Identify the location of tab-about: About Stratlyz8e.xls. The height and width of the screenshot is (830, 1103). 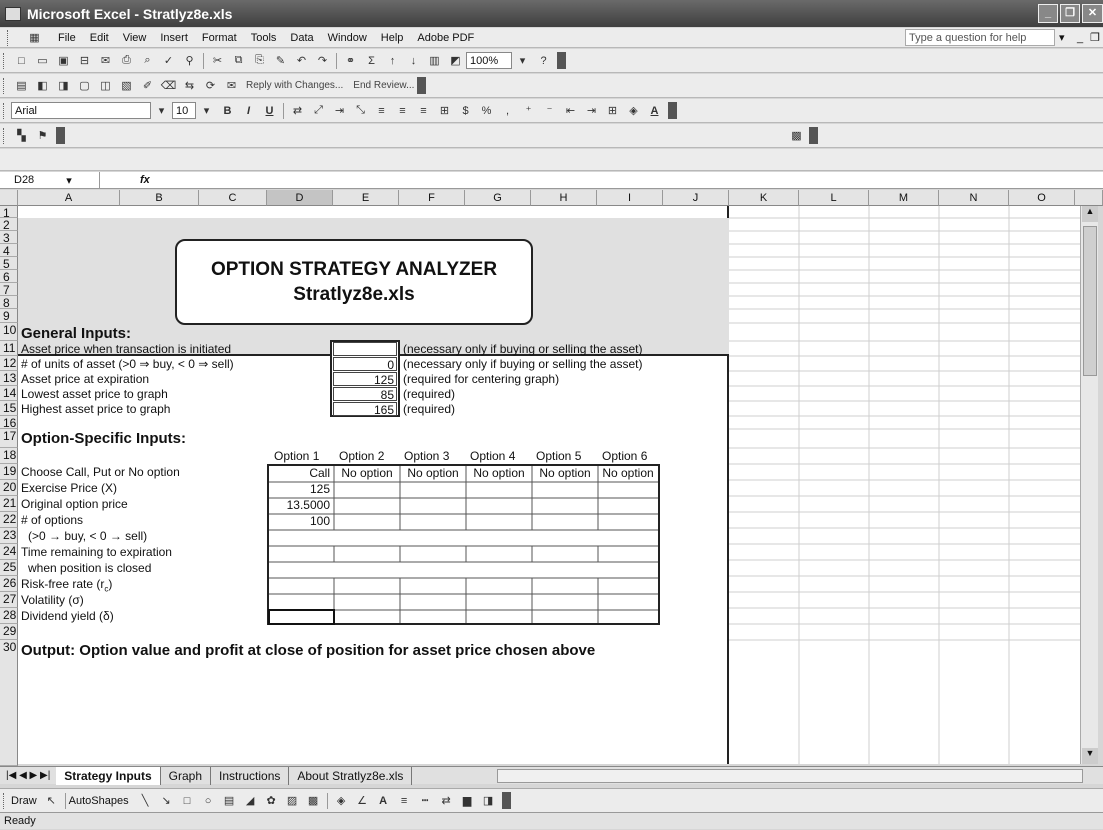
(351, 775).